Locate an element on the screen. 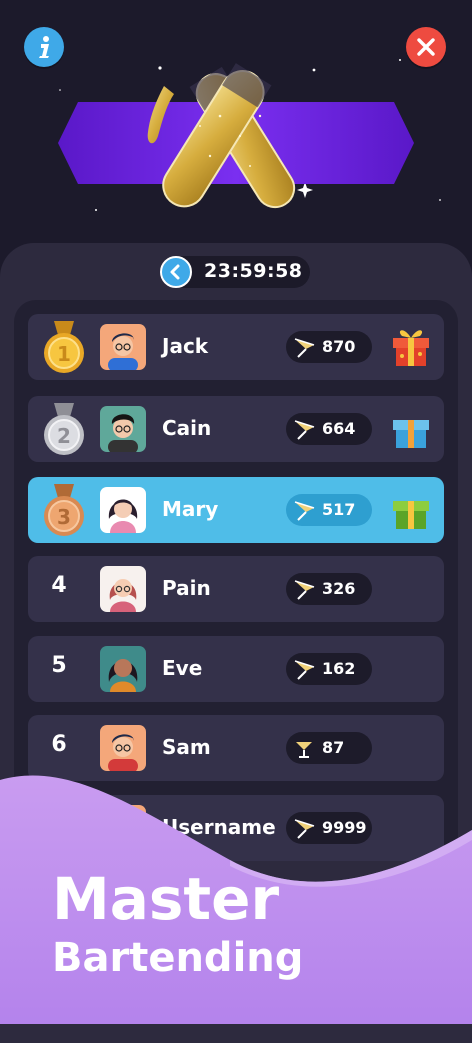  leaderboard-row-2: 2 Cain 664 is located at coordinates (236, 429).